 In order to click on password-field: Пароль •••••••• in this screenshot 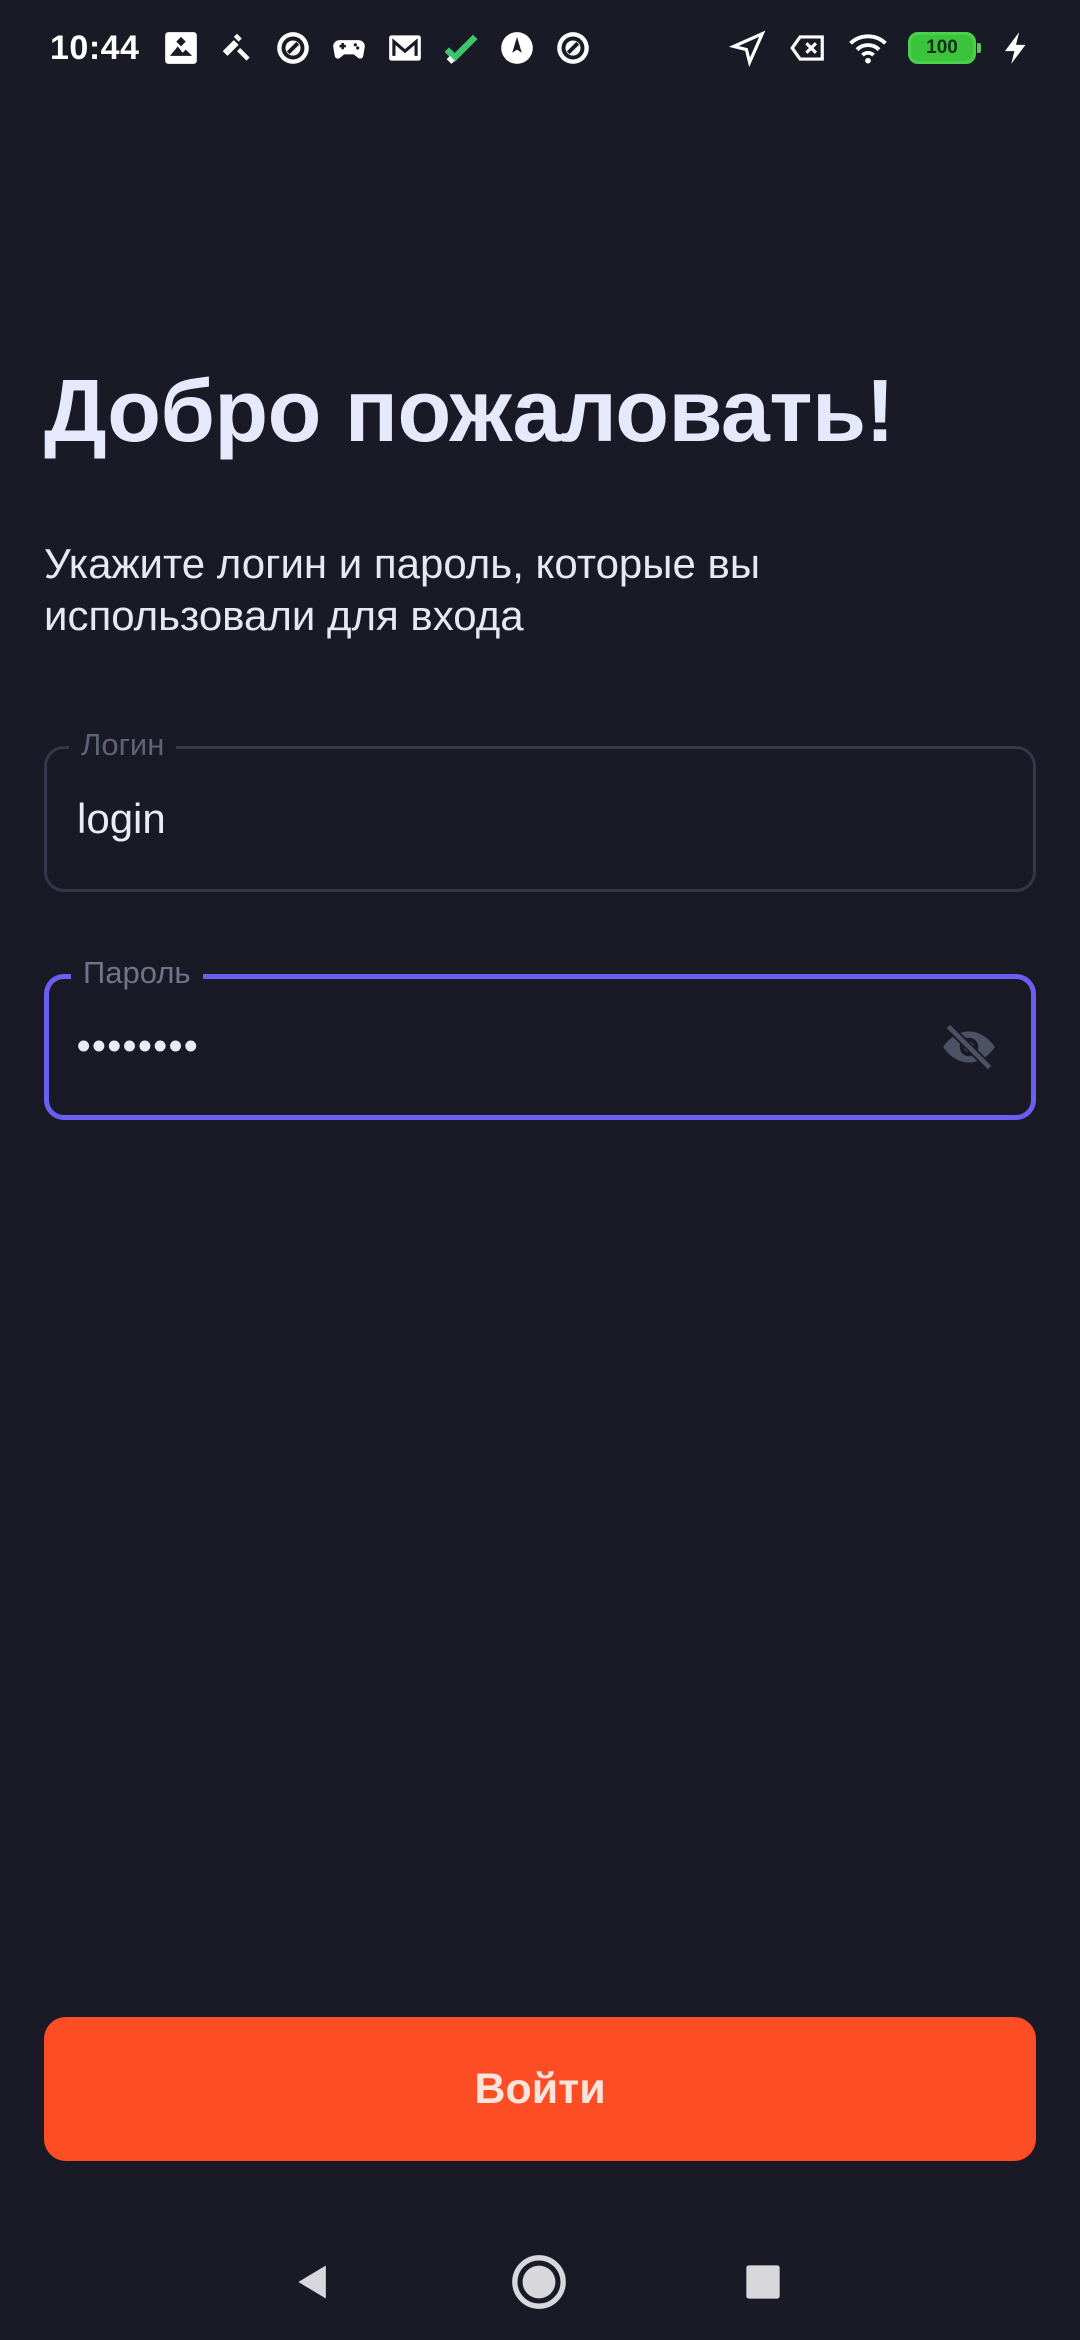, I will do `click(540, 1037)`.